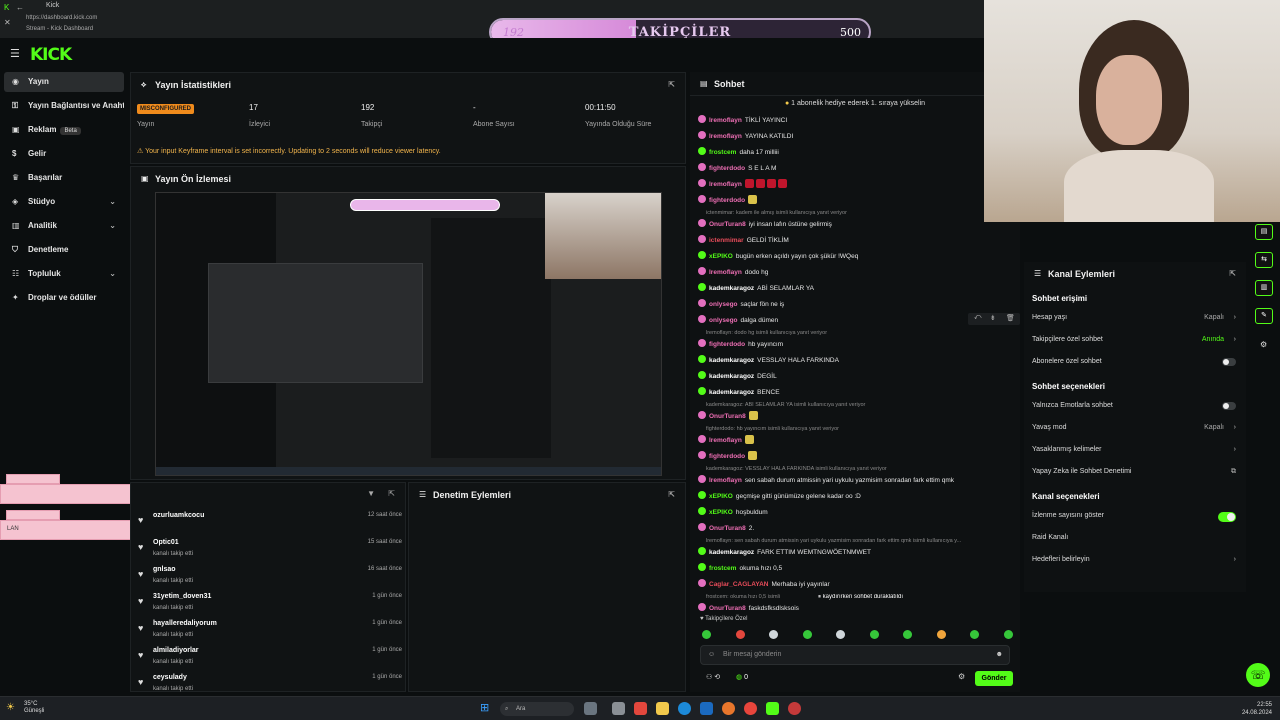 This screenshot has height=720, width=1280. Describe the element at coordinates (1263, 344) in the screenshot. I see `rail-settings-icon: ⚙` at that location.